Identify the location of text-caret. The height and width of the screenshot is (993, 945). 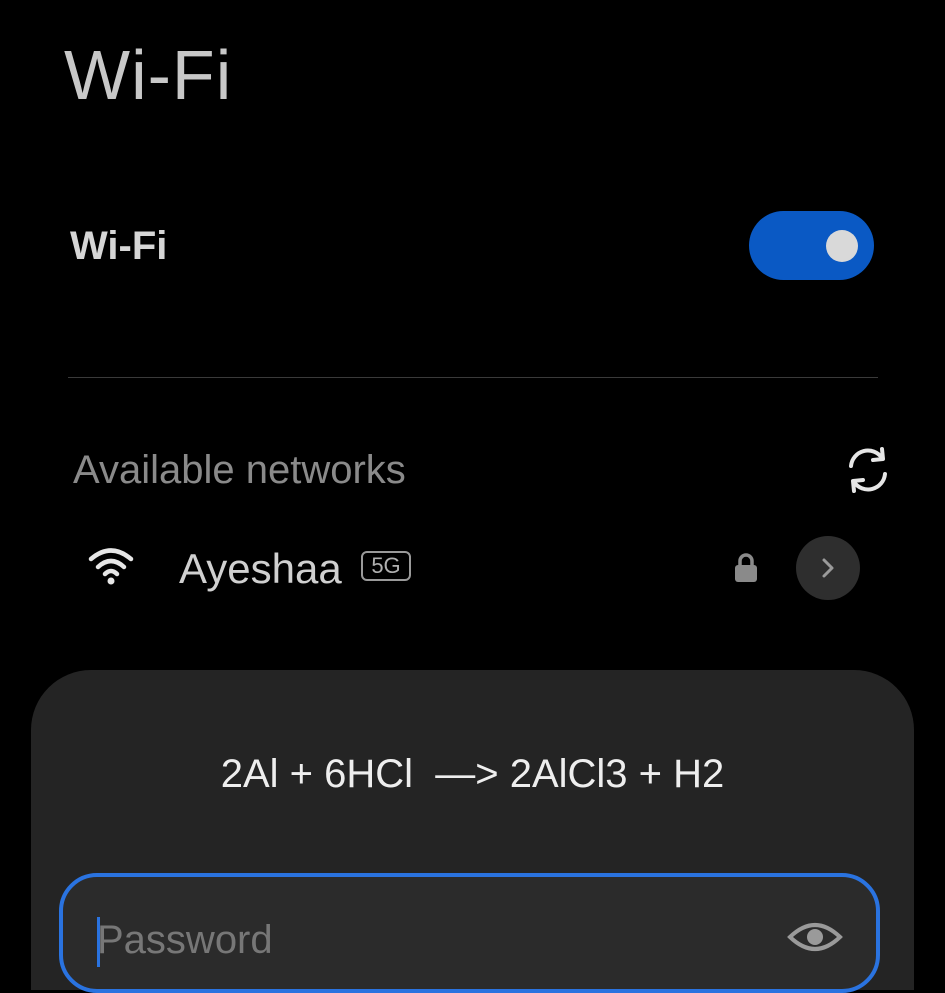
(98, 942).